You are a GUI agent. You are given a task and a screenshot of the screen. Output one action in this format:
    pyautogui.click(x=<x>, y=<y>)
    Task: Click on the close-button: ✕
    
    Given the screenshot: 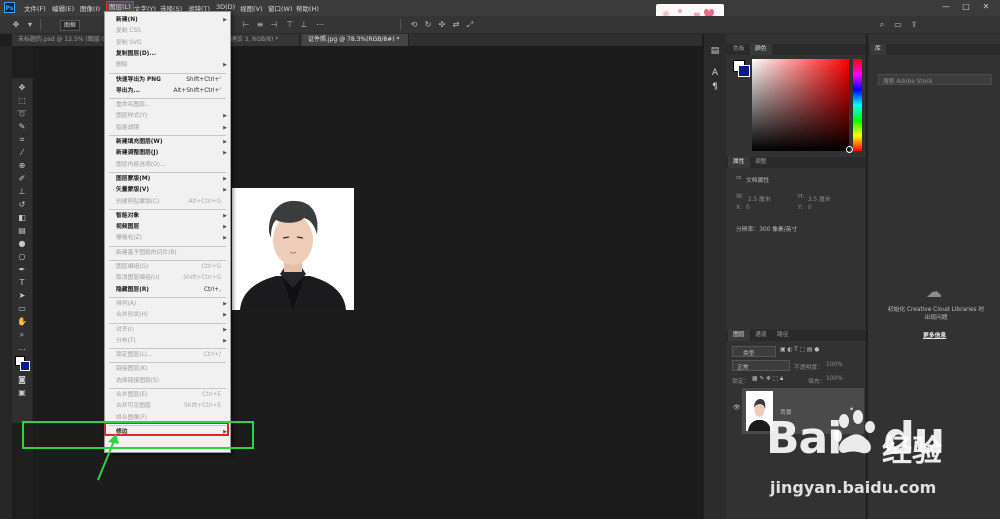 What is the action you would take?
    pyautogui.click(x=986, y=7)
    